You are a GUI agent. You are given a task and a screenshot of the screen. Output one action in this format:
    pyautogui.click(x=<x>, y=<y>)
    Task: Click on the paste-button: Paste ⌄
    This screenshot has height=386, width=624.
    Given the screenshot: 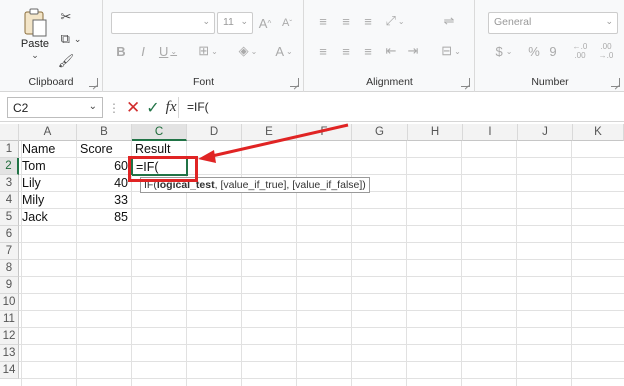 What is the action you would take?
    pyautogui.click(x=35, y=34)
    